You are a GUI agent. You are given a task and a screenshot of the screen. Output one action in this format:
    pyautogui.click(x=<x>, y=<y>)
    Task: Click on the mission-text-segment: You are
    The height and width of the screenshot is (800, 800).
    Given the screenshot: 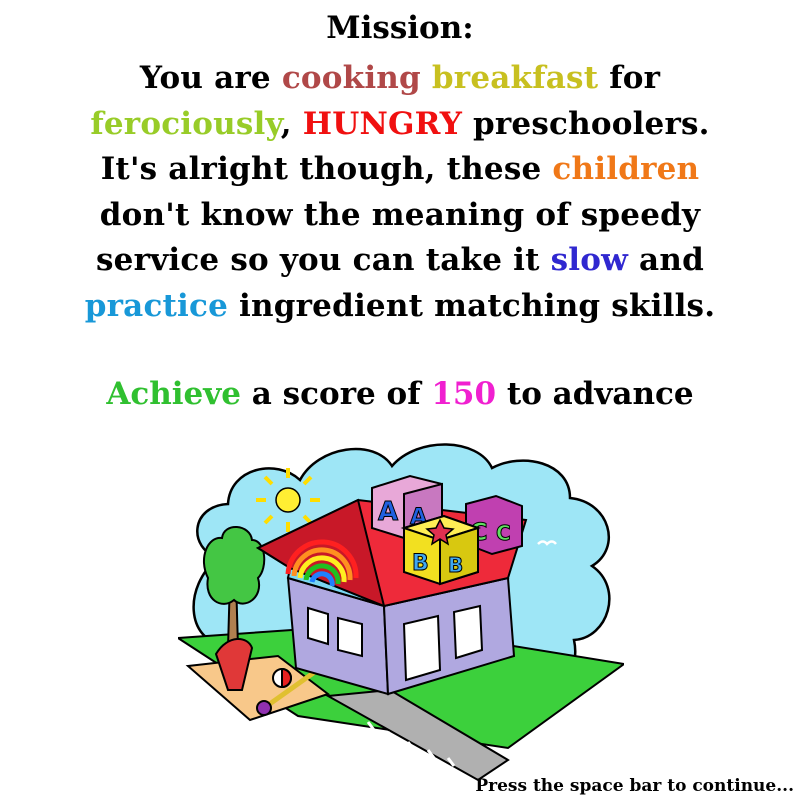 What is the action you would take?
    pyautogui.click(x=210, y=78)
    